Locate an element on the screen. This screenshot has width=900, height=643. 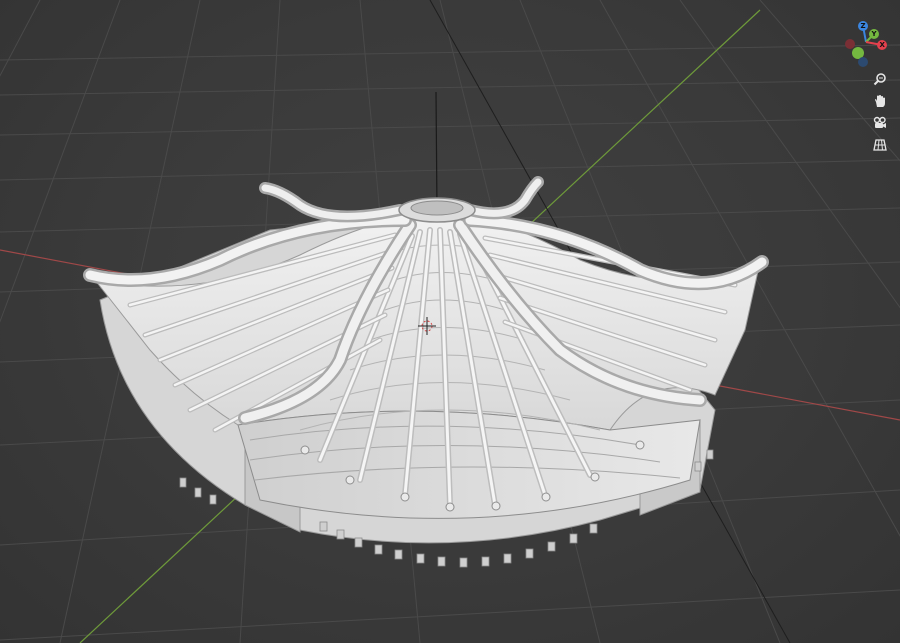
x-axis-label: X is located at coordinates (882, 44).